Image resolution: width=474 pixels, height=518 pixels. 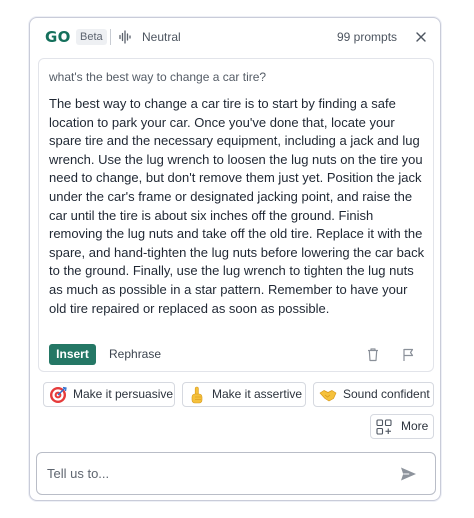 What do you see at coordinates (197, 395) in the screenshot?
I see `pointing-up-icon` at bounding box center [197, 395].